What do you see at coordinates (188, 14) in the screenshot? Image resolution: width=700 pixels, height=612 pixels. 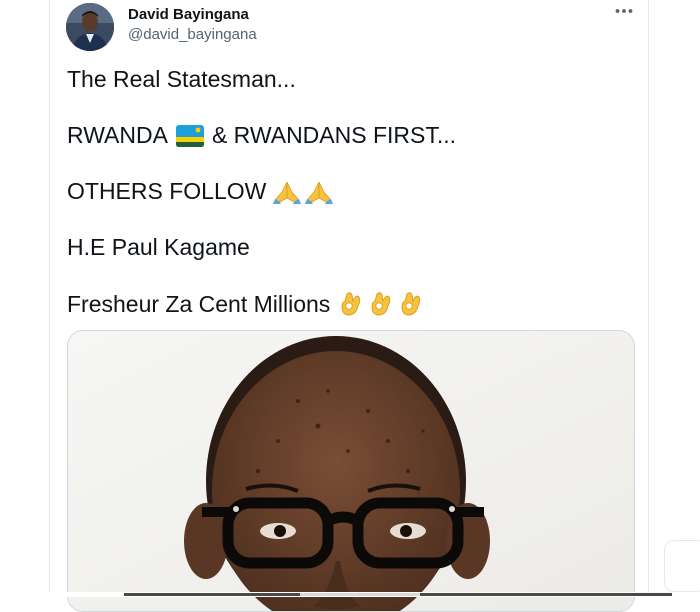 I see `author-name: David Bayingana` at bounding box center [188, 14].